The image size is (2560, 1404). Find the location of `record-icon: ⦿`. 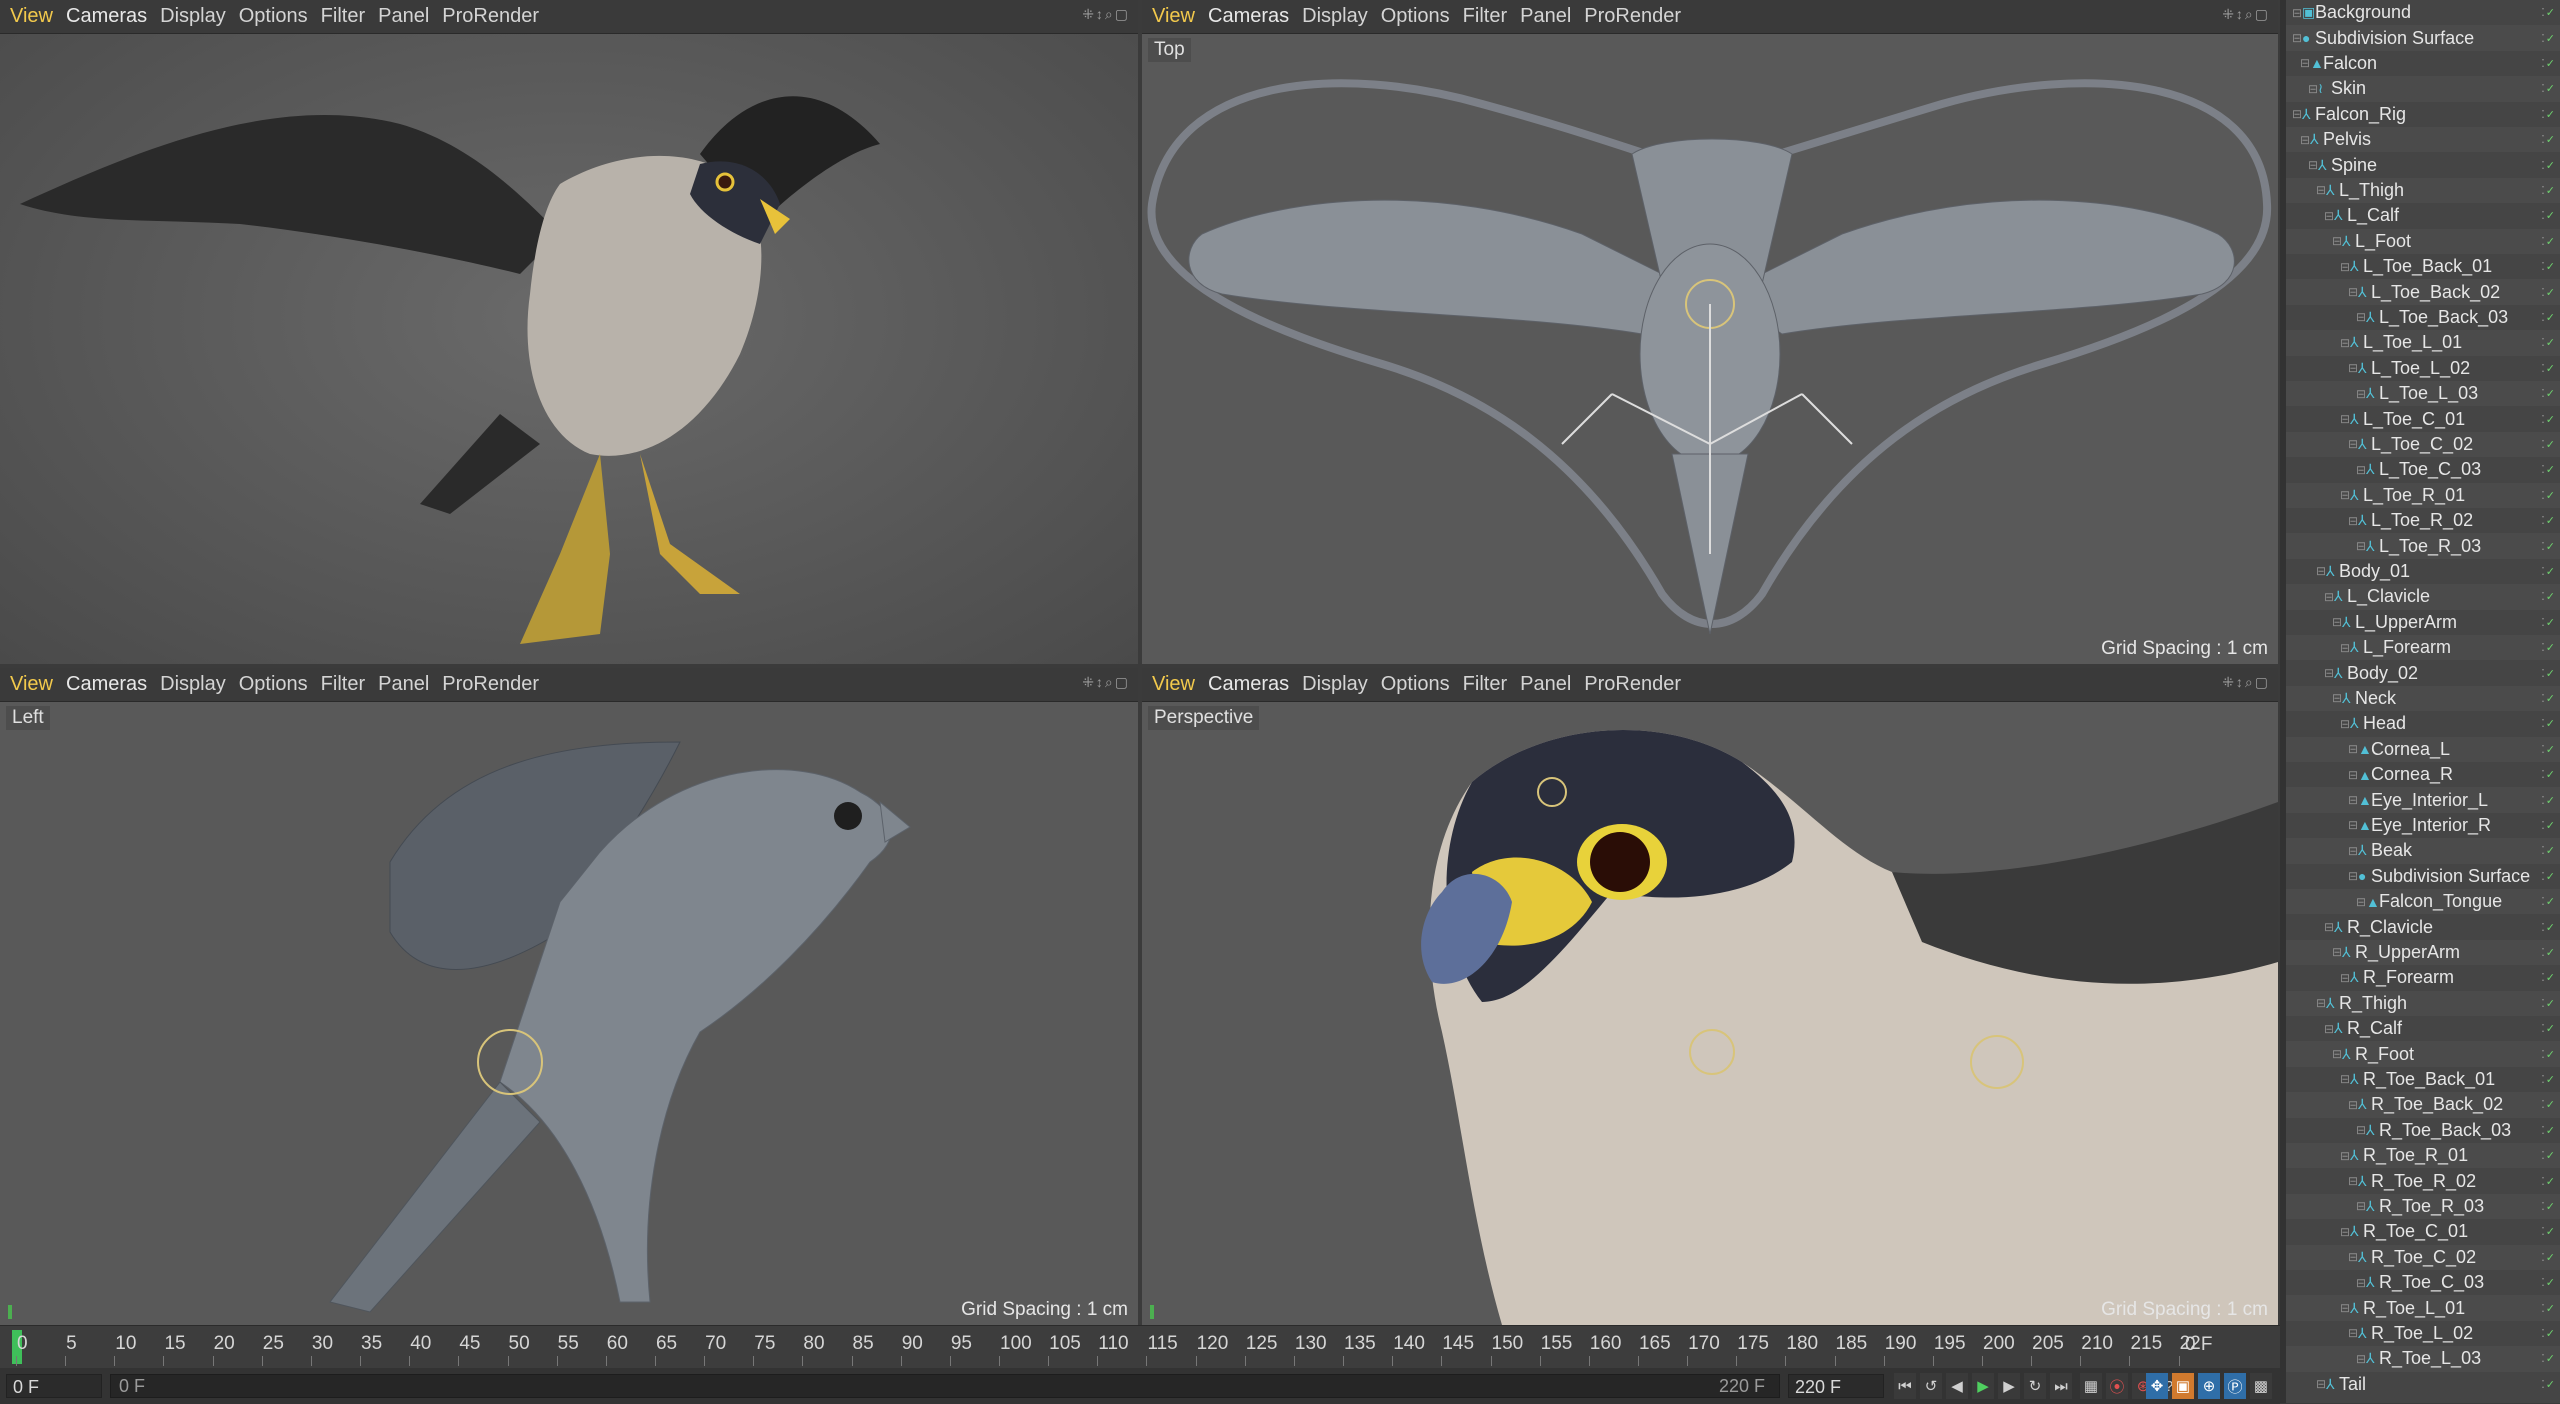

record-icon: ⦿ is located at coordinates (2117, 1386).